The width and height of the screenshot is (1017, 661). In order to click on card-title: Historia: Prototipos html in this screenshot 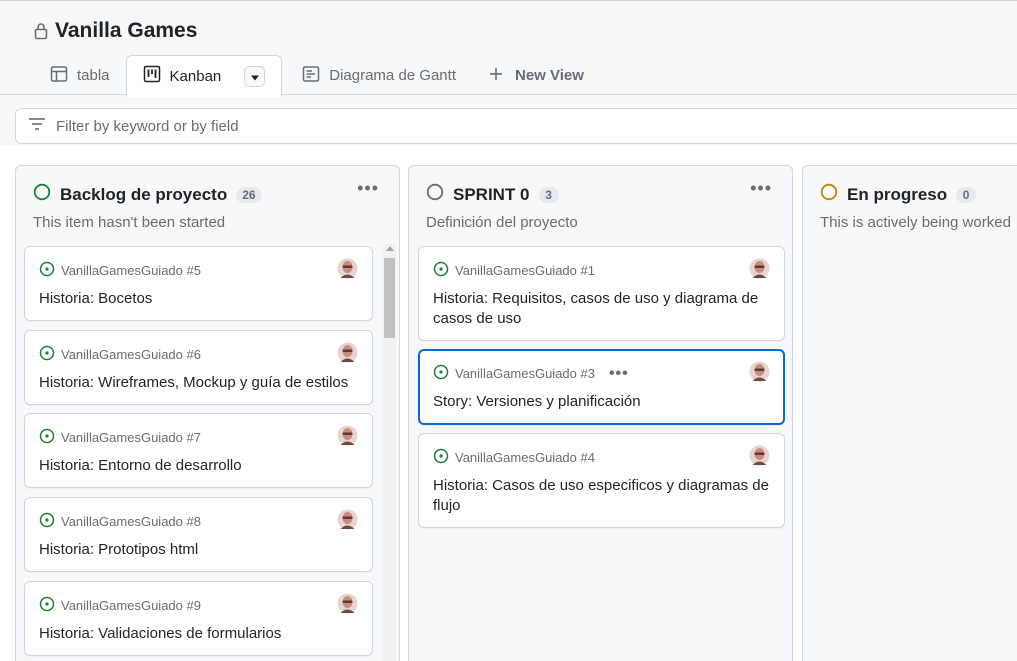, I will do `click(119, 549)`.